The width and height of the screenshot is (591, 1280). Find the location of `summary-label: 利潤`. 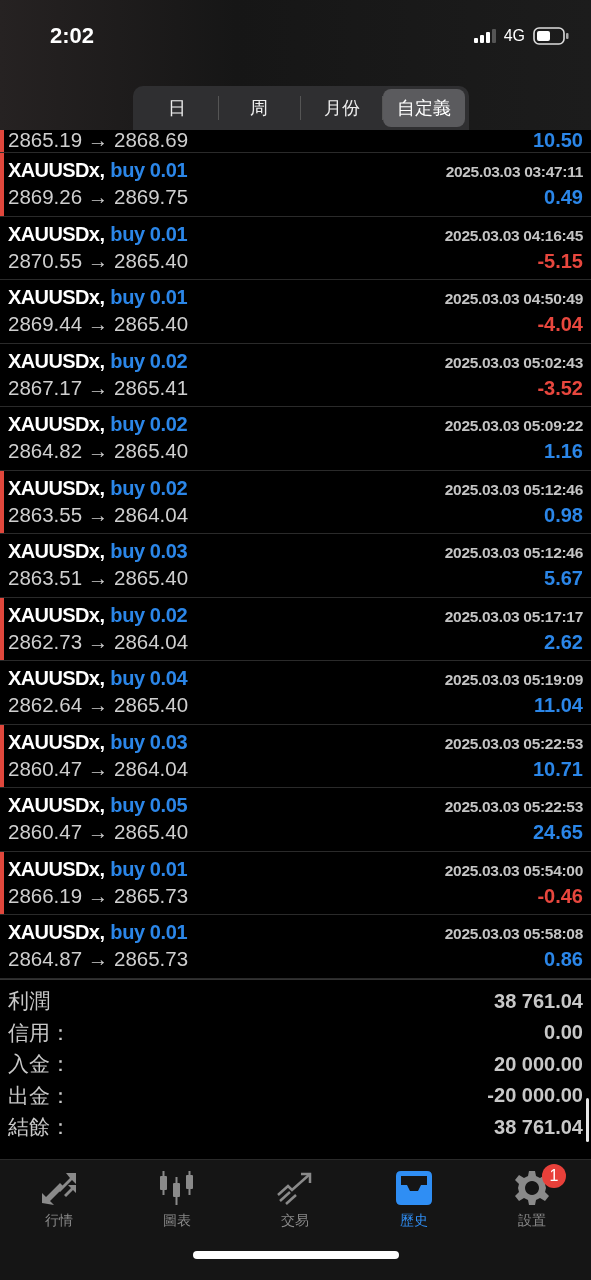

summary-label: 利潤 is located at coordinates (29, 1002).